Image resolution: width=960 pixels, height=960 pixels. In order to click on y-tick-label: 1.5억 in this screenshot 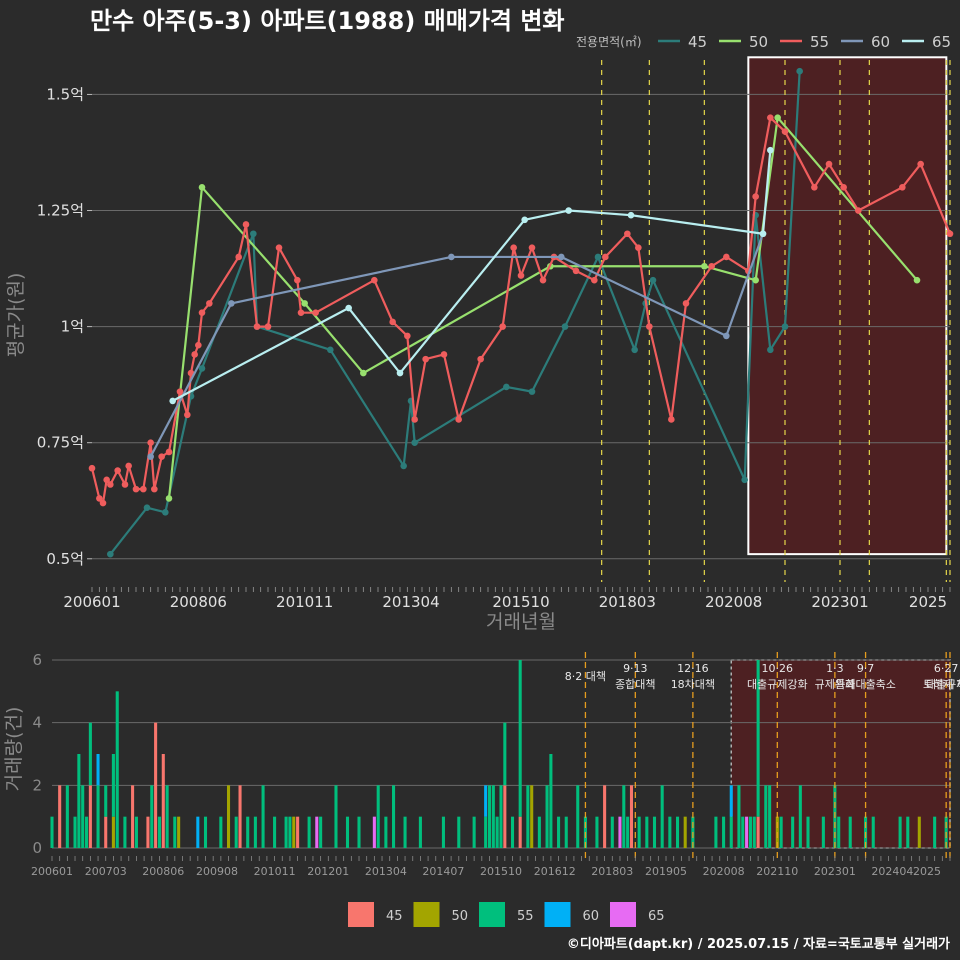, I will do `click(65, 94)`.